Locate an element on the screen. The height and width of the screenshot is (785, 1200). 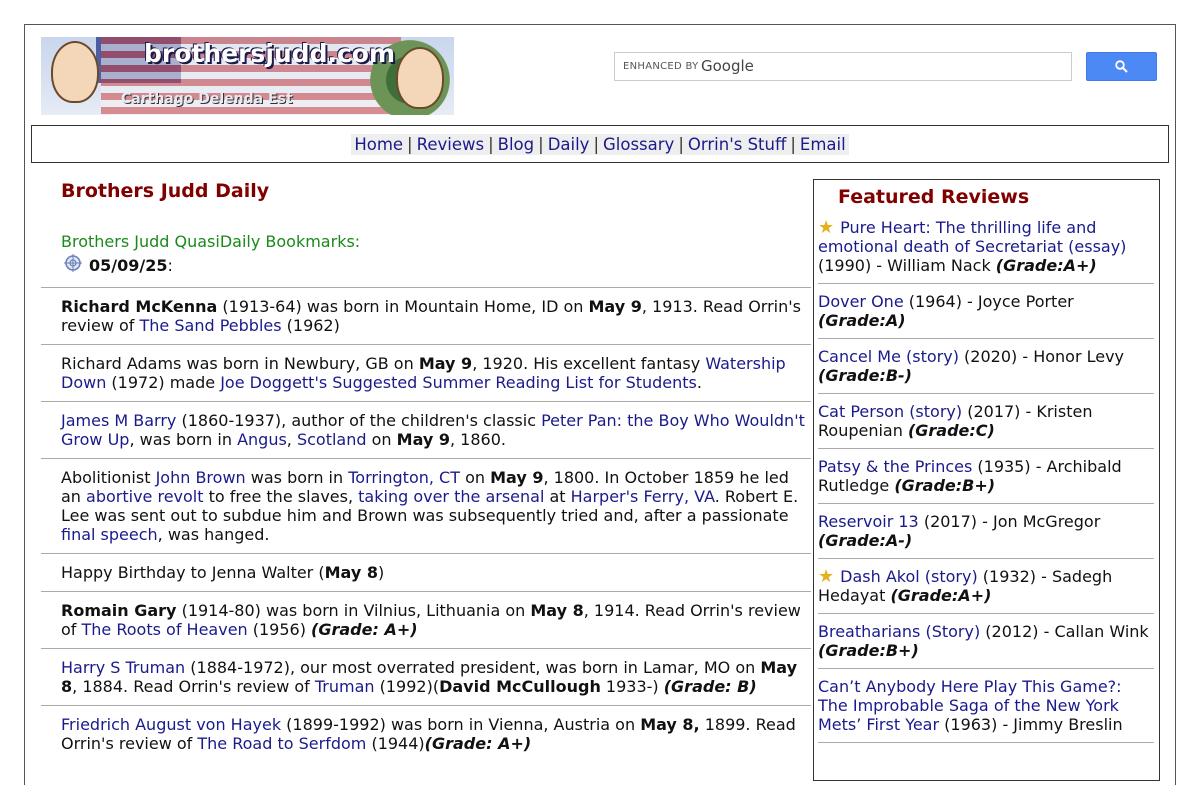
featured-review-link: Dash Akol (story) is located at coordinates (909, 576).